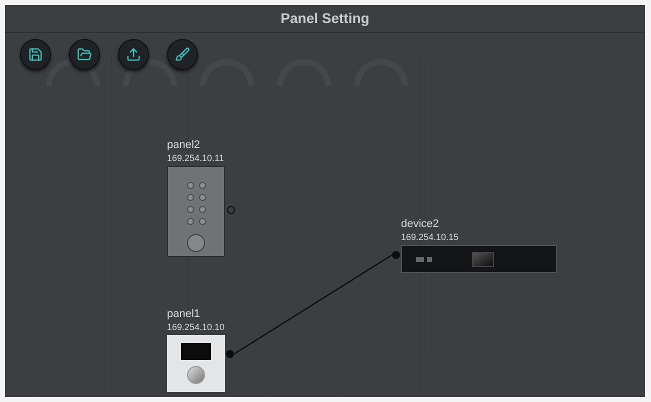  Describe the element at coordinates (430, 237) in the screenshot. I see `ip-address: 169.254.10.15` at that location.